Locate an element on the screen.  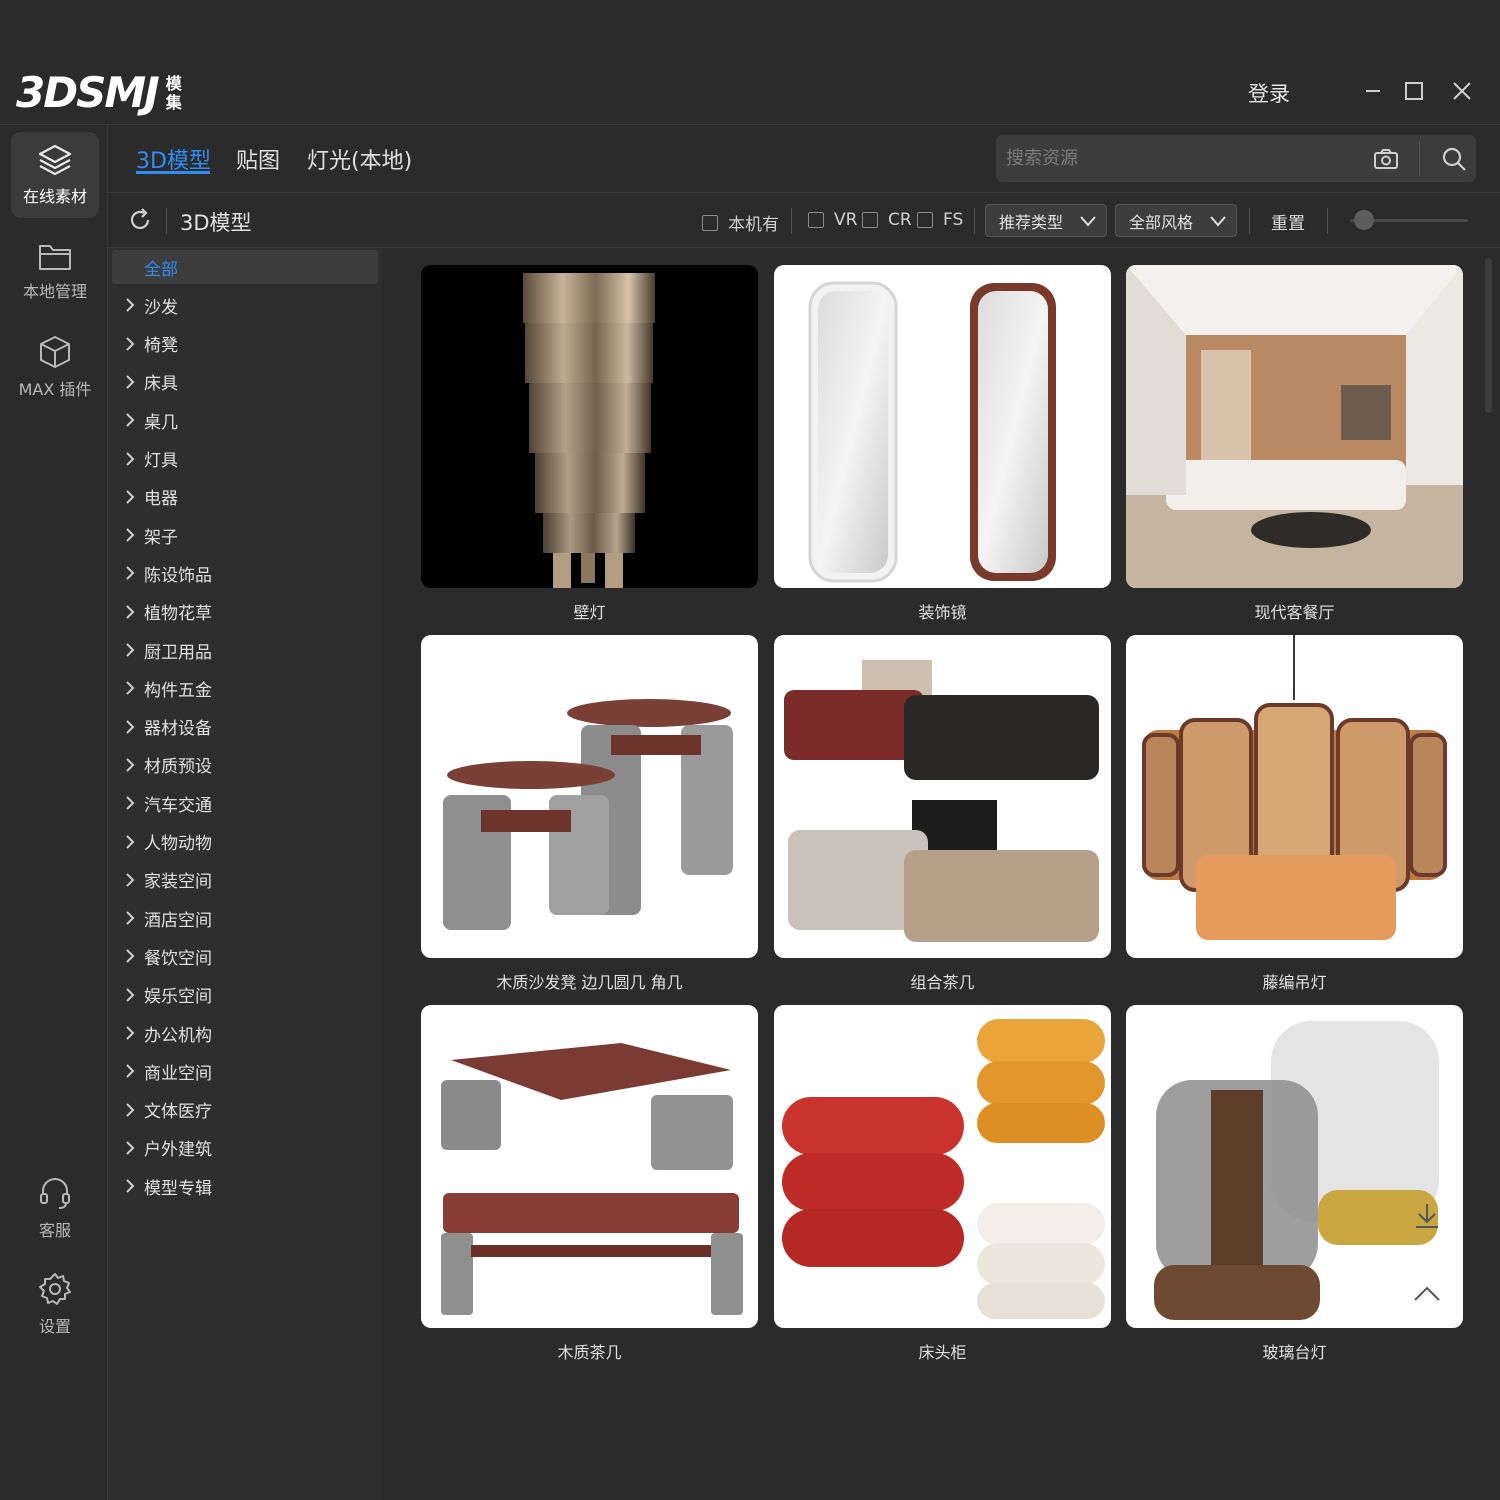
model-card: 玻璃台灯 is located at coordinates (1294, 1184).